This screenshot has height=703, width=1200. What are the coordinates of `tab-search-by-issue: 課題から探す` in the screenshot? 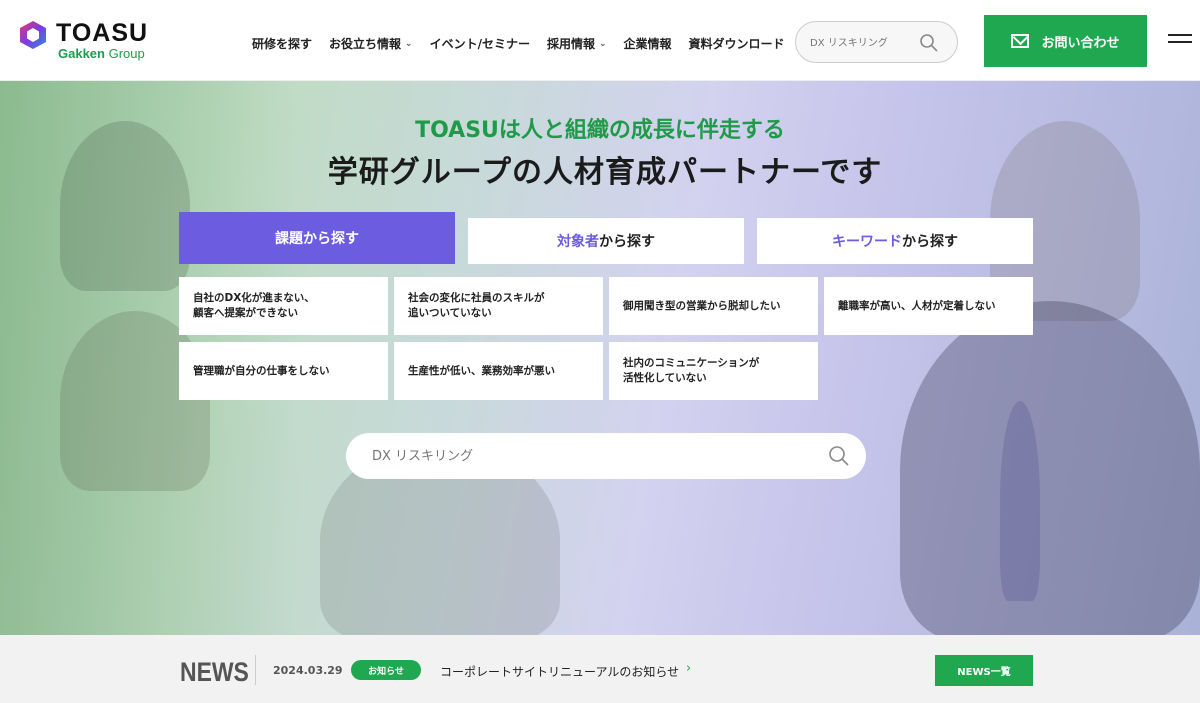 It's located at (317, 238).